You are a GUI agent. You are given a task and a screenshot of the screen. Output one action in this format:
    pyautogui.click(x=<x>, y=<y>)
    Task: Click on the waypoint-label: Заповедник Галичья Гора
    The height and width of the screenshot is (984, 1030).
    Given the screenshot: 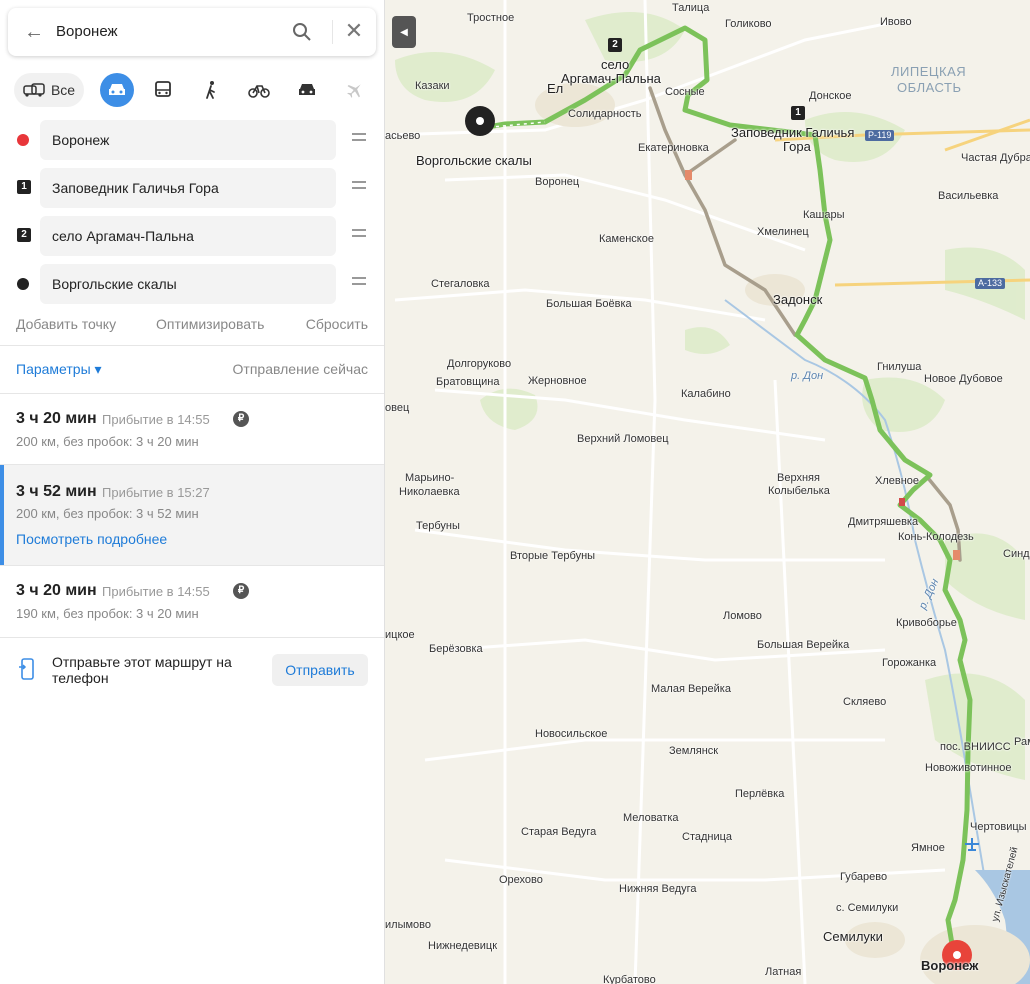 What is the action you would take?
    pyautogui.click(x=135, y=188)
    